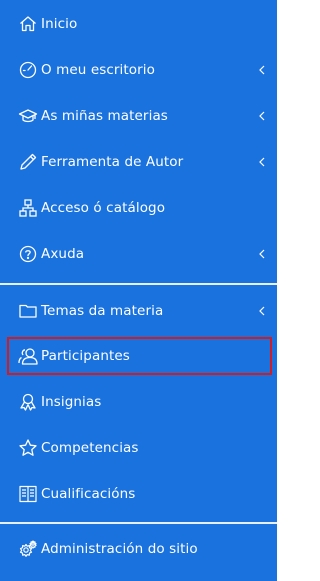  I want to click on menu-item-temas-da-materia: Temas da materia, so click(138, 311).